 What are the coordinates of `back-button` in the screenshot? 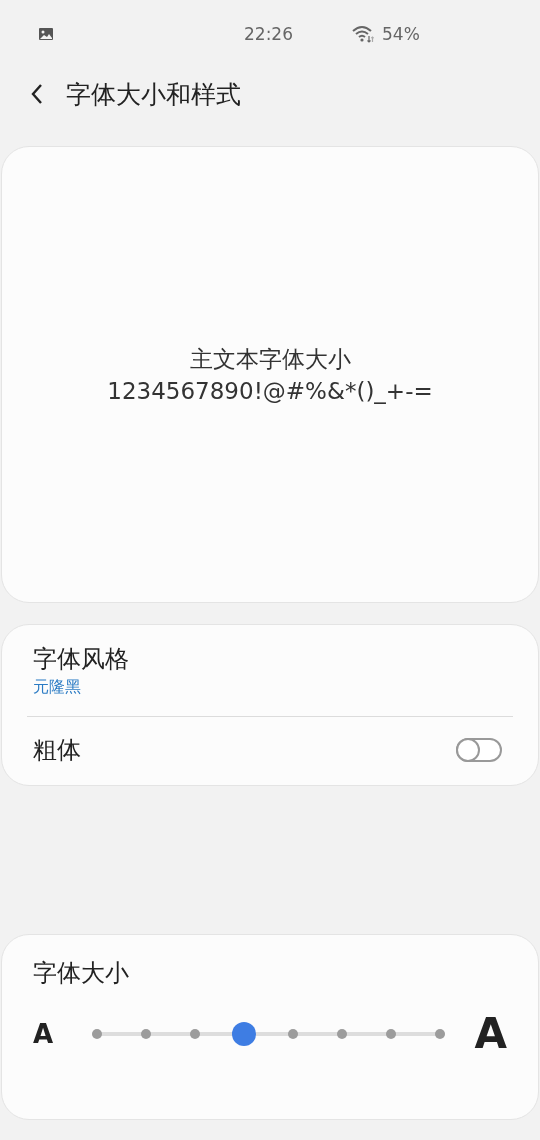 It's located at (37, 94).